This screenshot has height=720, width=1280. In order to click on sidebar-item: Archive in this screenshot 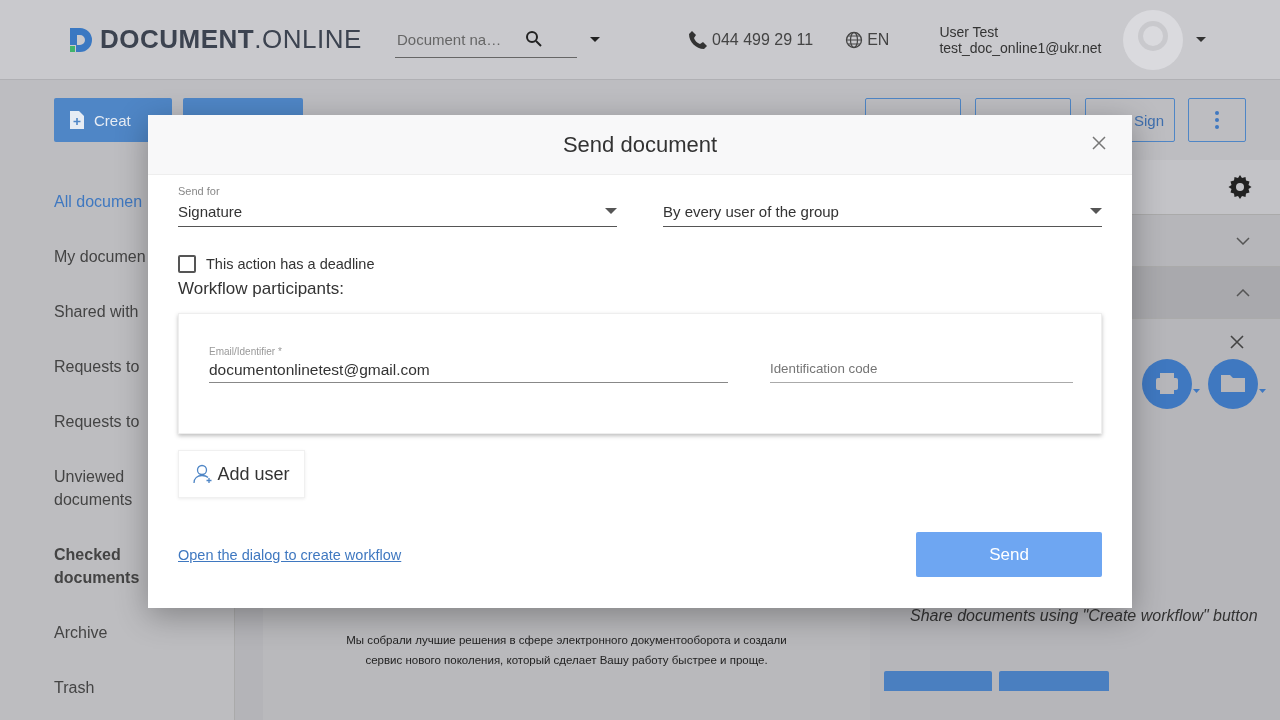, I will do `click(104, 648)`.